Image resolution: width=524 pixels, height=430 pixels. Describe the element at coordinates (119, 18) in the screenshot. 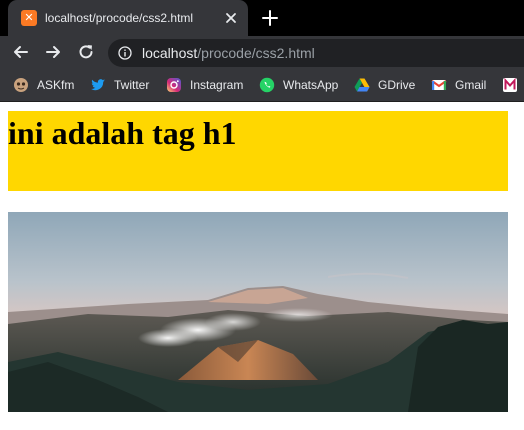

I see `tab-title: localhost/procode/css2.html` at that location.